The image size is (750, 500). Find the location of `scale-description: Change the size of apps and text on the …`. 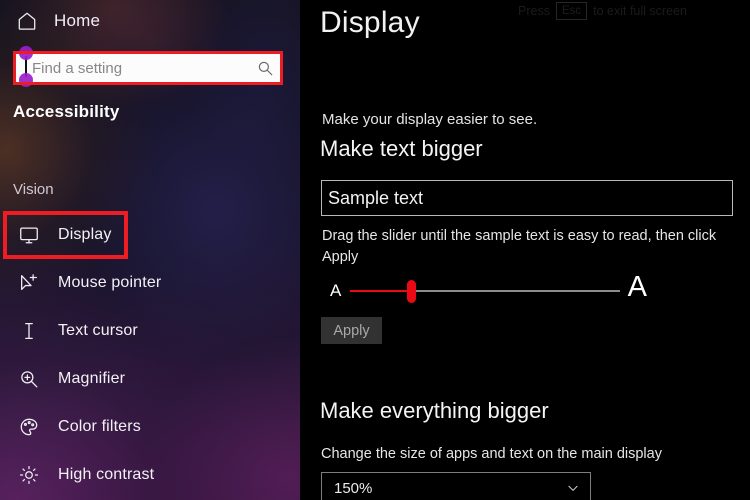

scale-description: Change the size of apps and text on the … is located at coordinates (491, 454).